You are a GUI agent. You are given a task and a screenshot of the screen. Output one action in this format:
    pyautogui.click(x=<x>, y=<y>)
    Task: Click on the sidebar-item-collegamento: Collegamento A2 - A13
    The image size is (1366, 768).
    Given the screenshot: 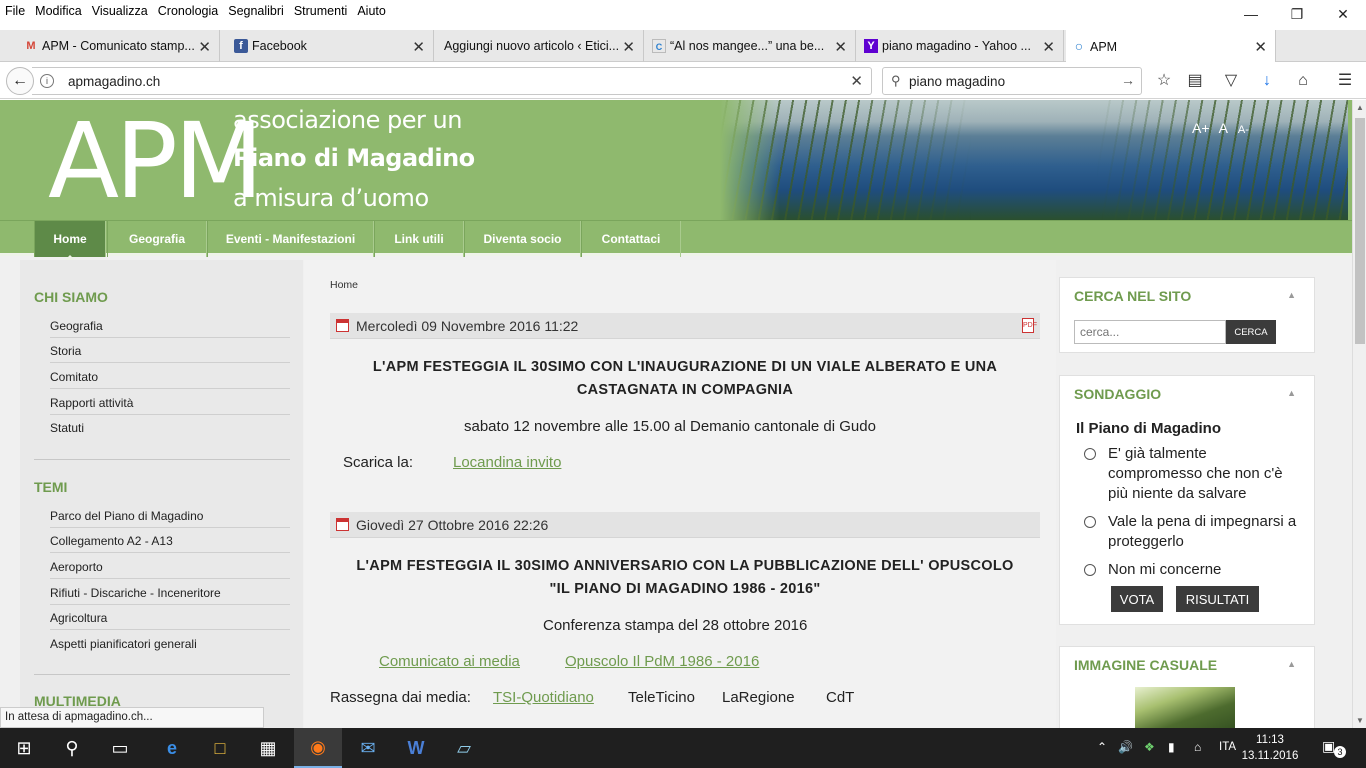 What is the action you would take?
    pyautogui.click(x=170, y=543)
    